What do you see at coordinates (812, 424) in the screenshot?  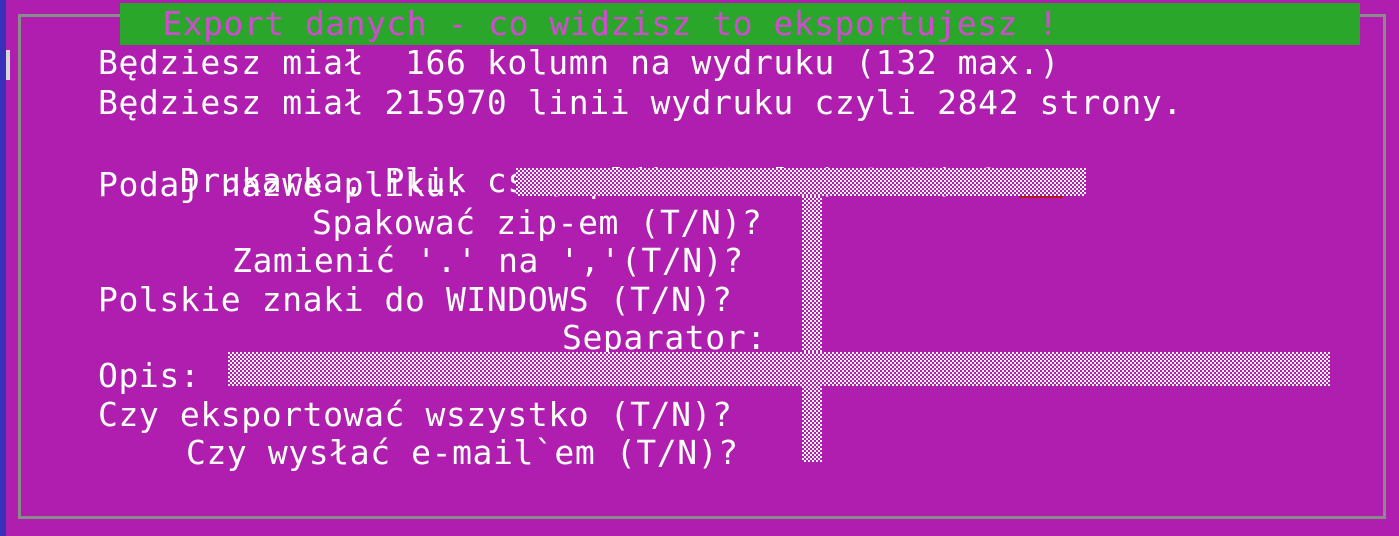 I see `export-email-input-column` at bounding box center [812, 424].